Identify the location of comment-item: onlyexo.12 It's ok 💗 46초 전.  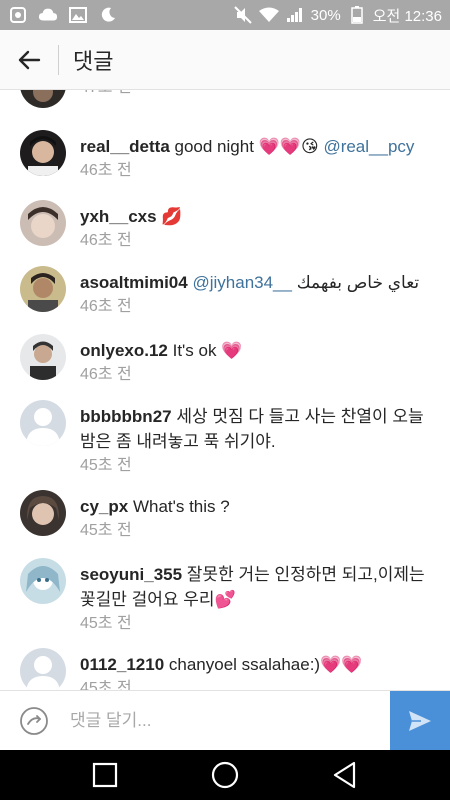
(225, 364).